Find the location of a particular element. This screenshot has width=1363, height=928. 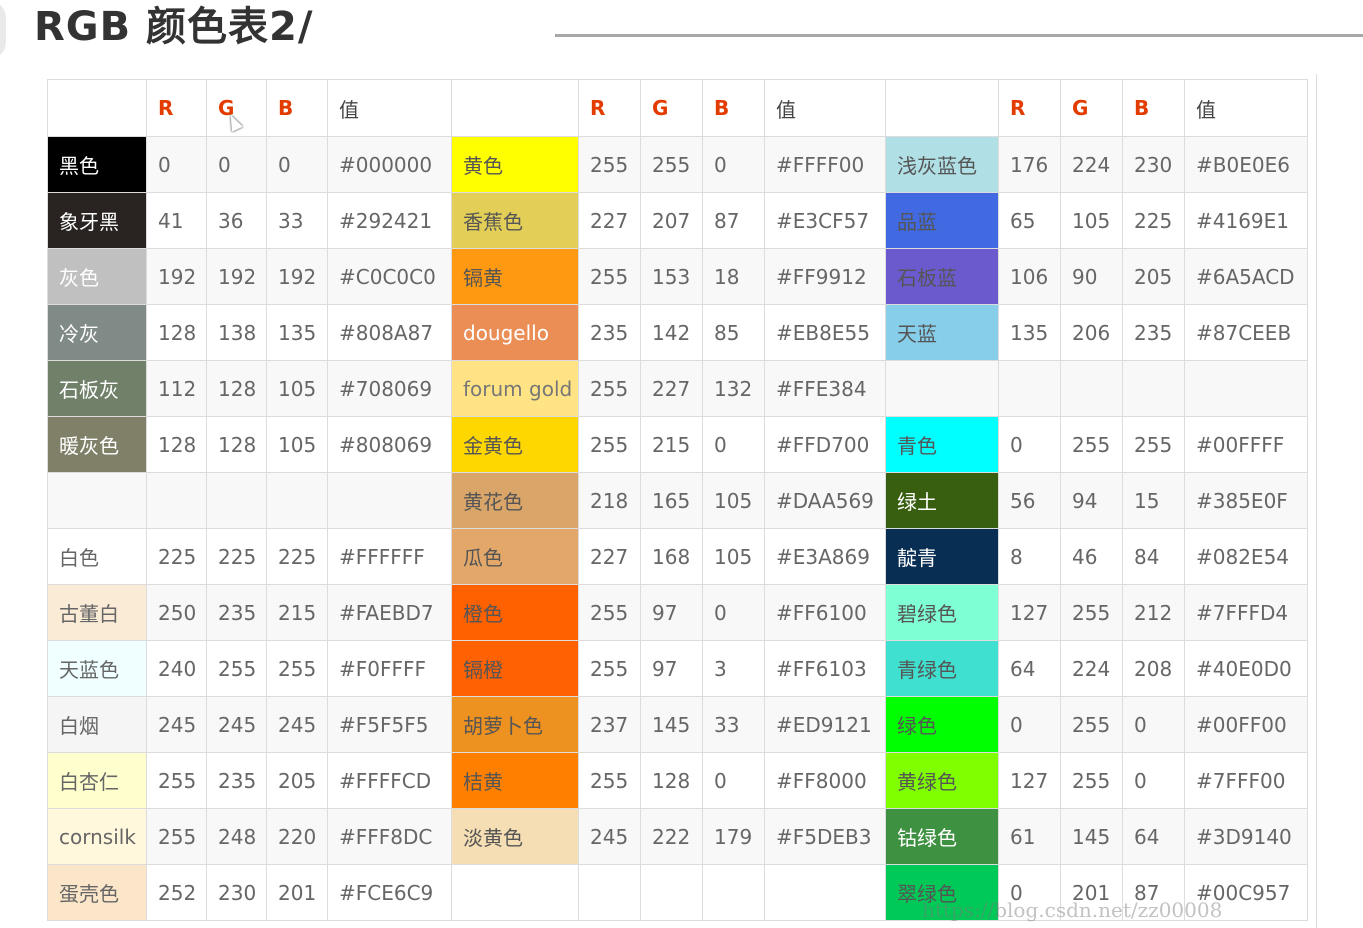

b-value-cell: 15 is located at coordinates (1153, 500).